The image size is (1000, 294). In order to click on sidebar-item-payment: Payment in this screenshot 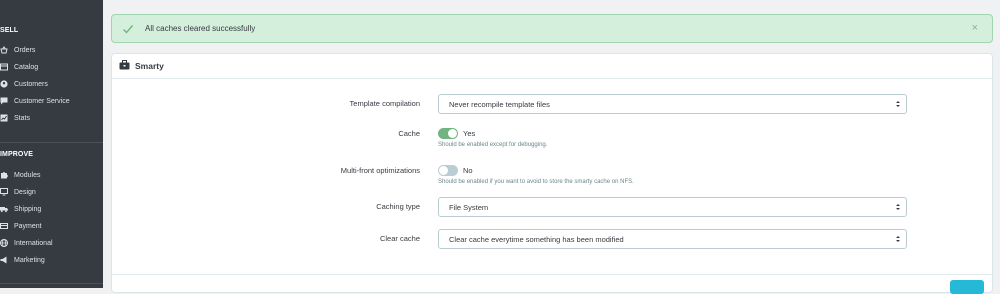, I will do `click(21, 226)`.